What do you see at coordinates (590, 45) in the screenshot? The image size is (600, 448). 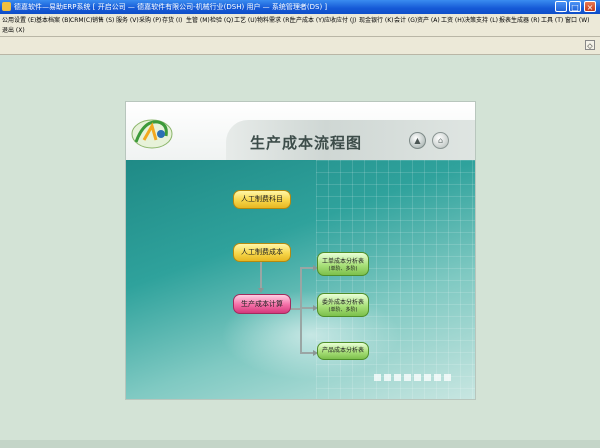 I see `restore-panel-icon: ◇` at bounding box center [590, 45].